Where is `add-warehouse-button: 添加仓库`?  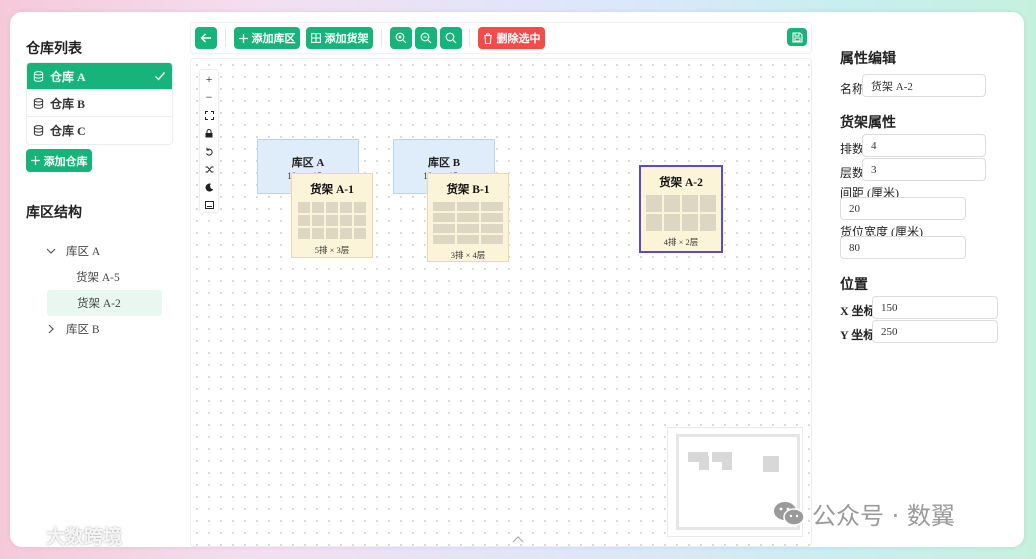
add-warehouse-button: 添加仓库 is located at coordinates (59, 160).